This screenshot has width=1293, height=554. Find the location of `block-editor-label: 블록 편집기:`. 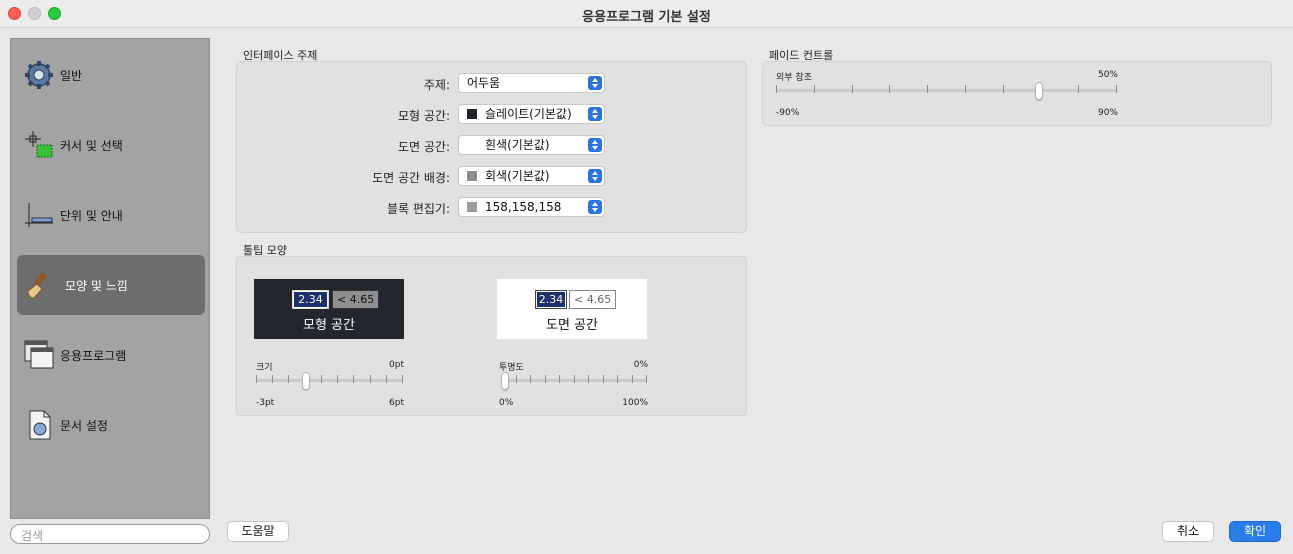

block-editor-label: 블록 편집기: is located at coordinates (418, 209).